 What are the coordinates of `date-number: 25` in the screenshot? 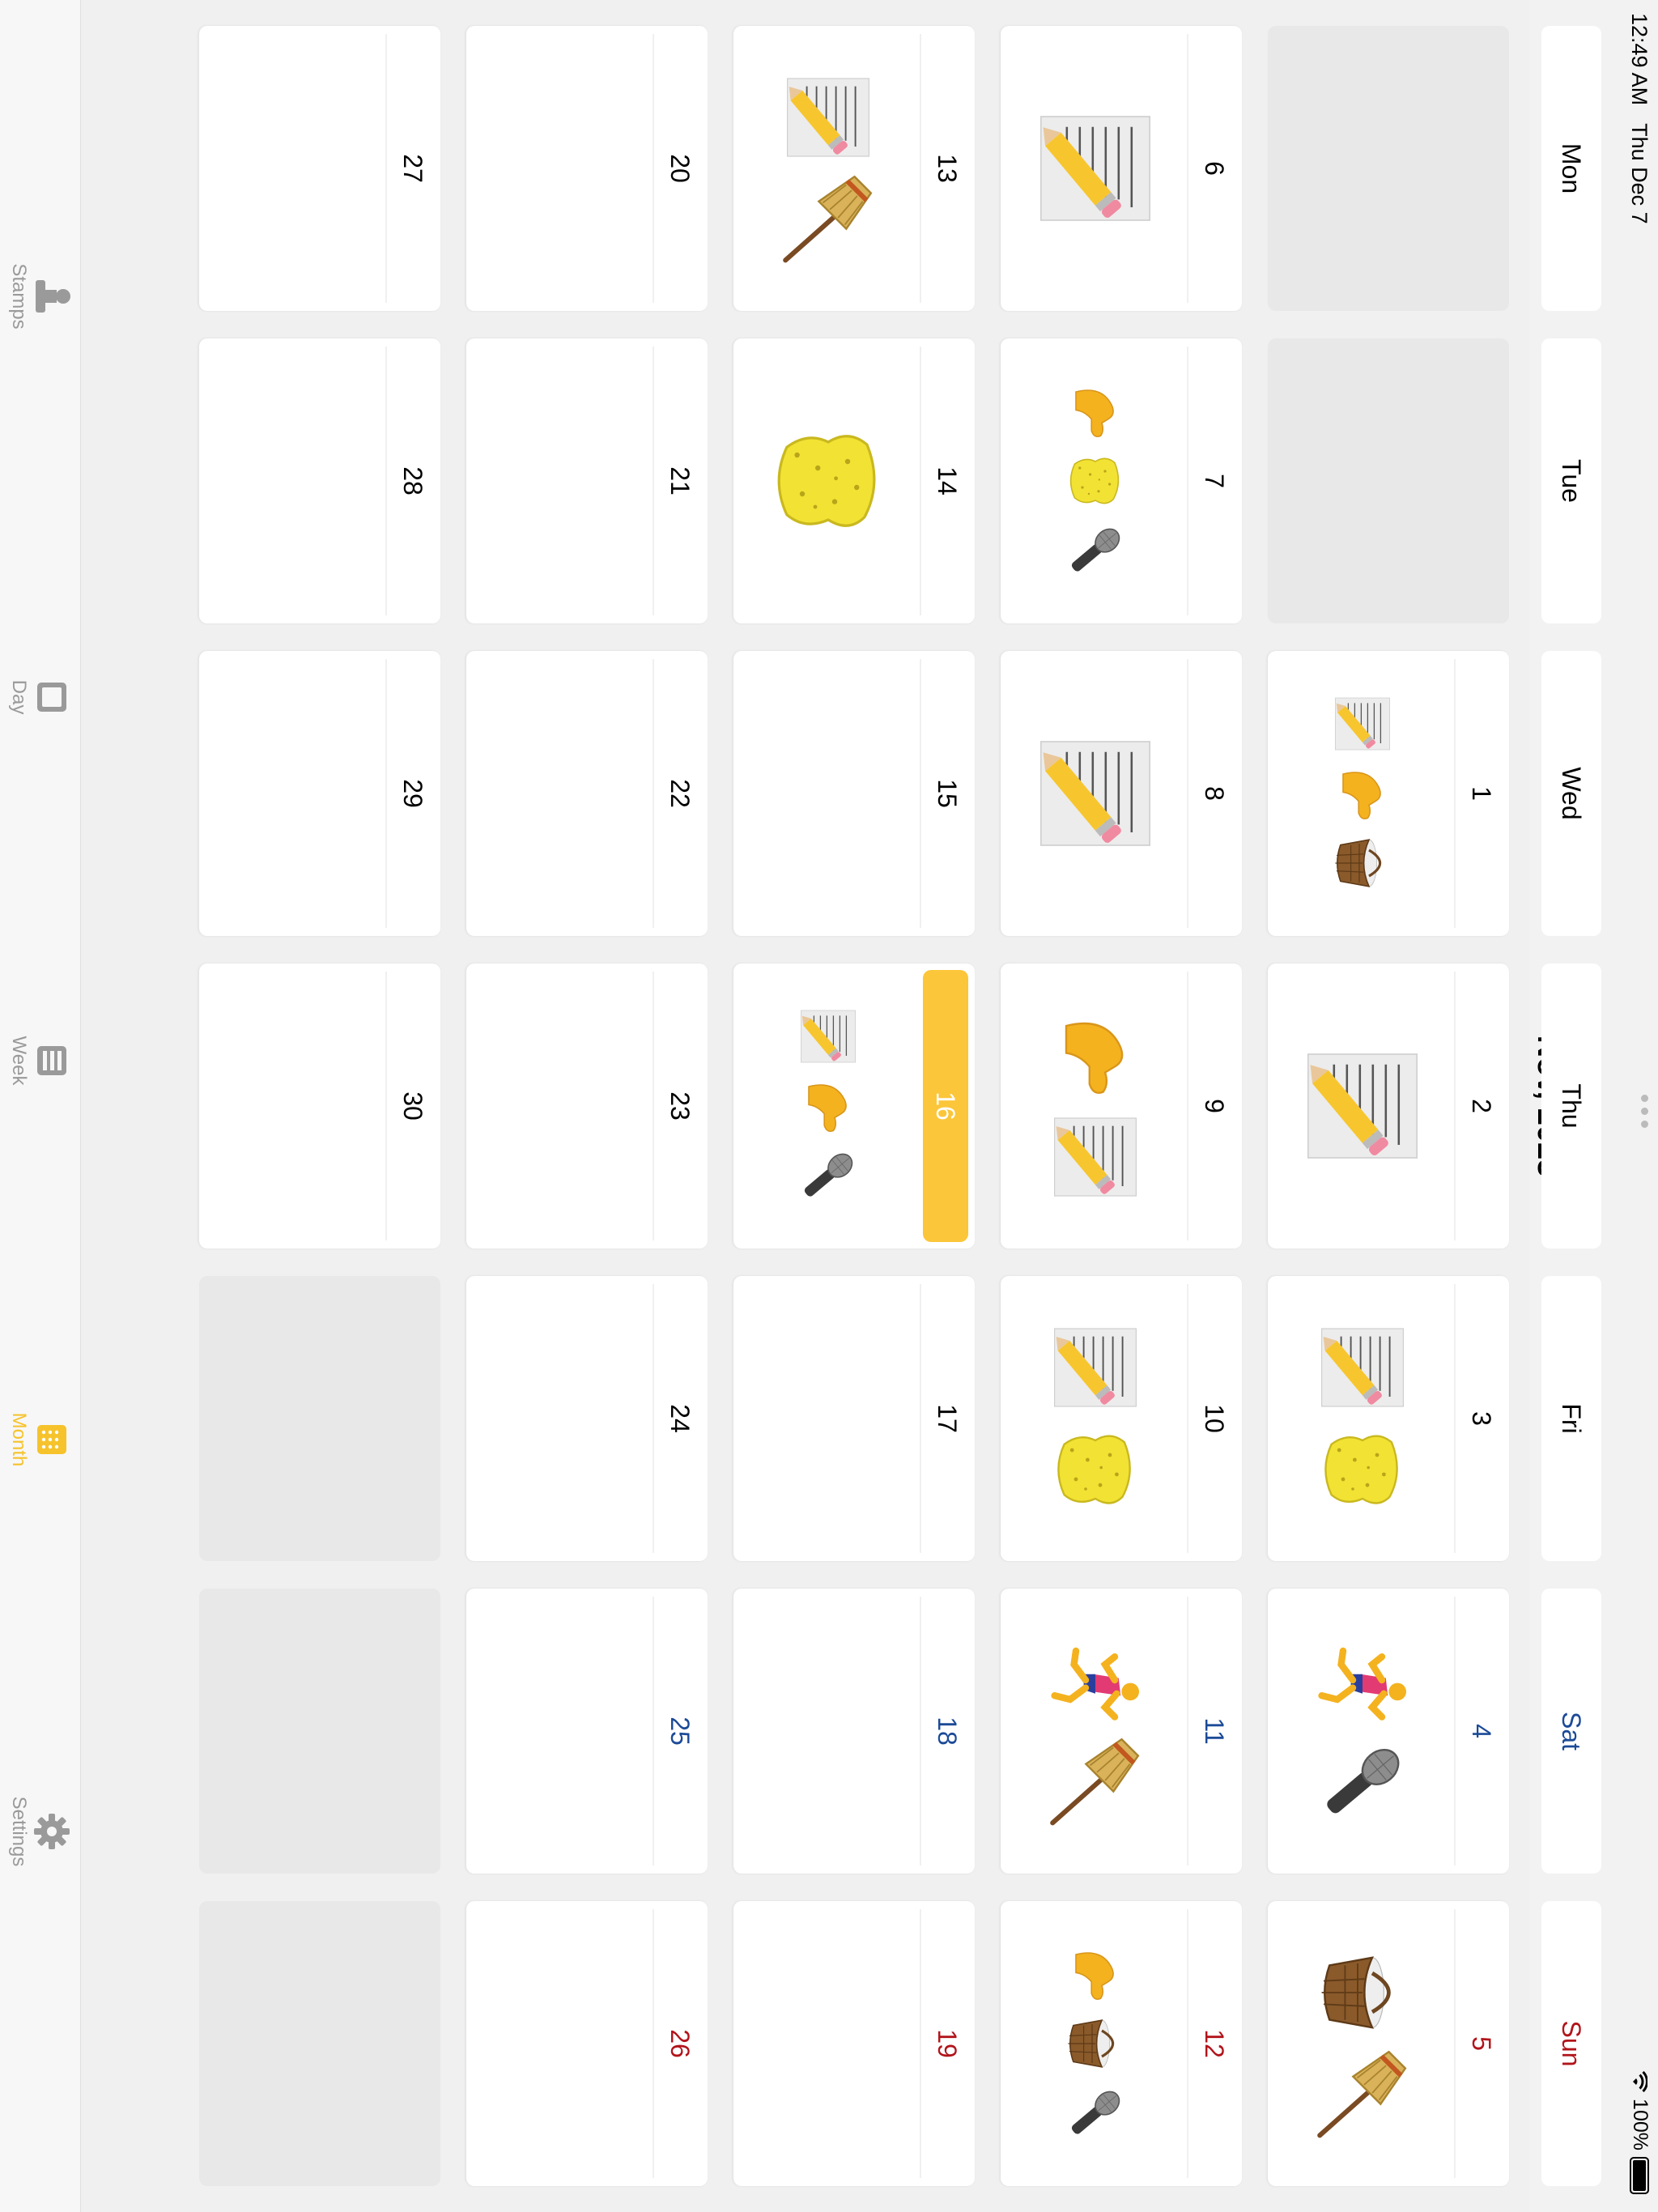 It's located at (680, 1731).